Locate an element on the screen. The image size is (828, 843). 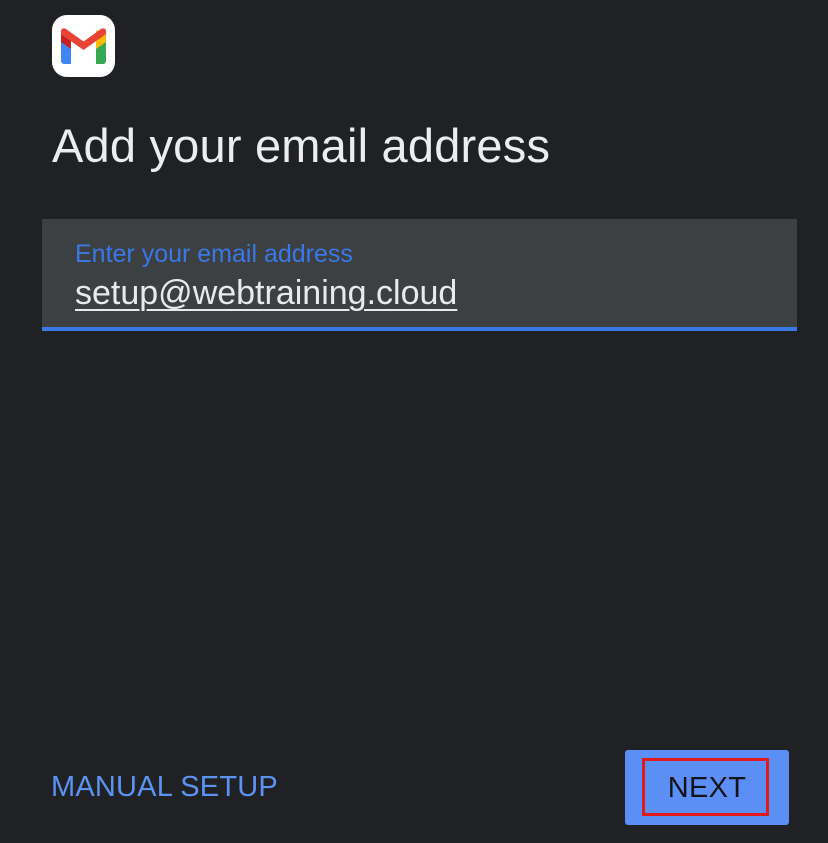
email-field-label: Enter your email address is located at coordinates (214, 254).